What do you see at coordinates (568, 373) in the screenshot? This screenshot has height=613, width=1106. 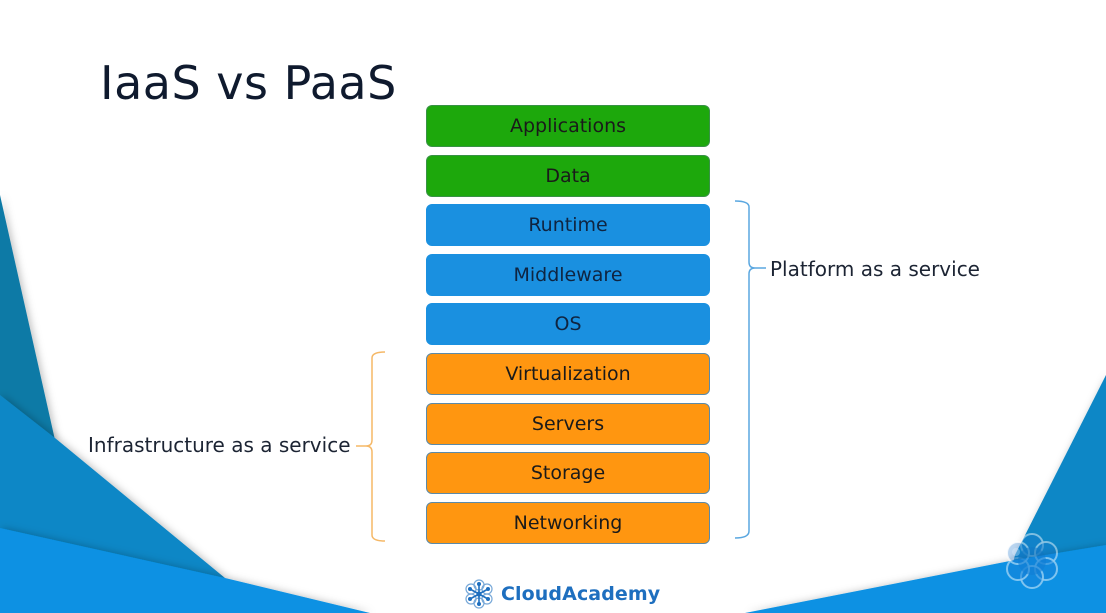 I see `layer-virtualization: Virtualization` at bounding box center [568, 373].